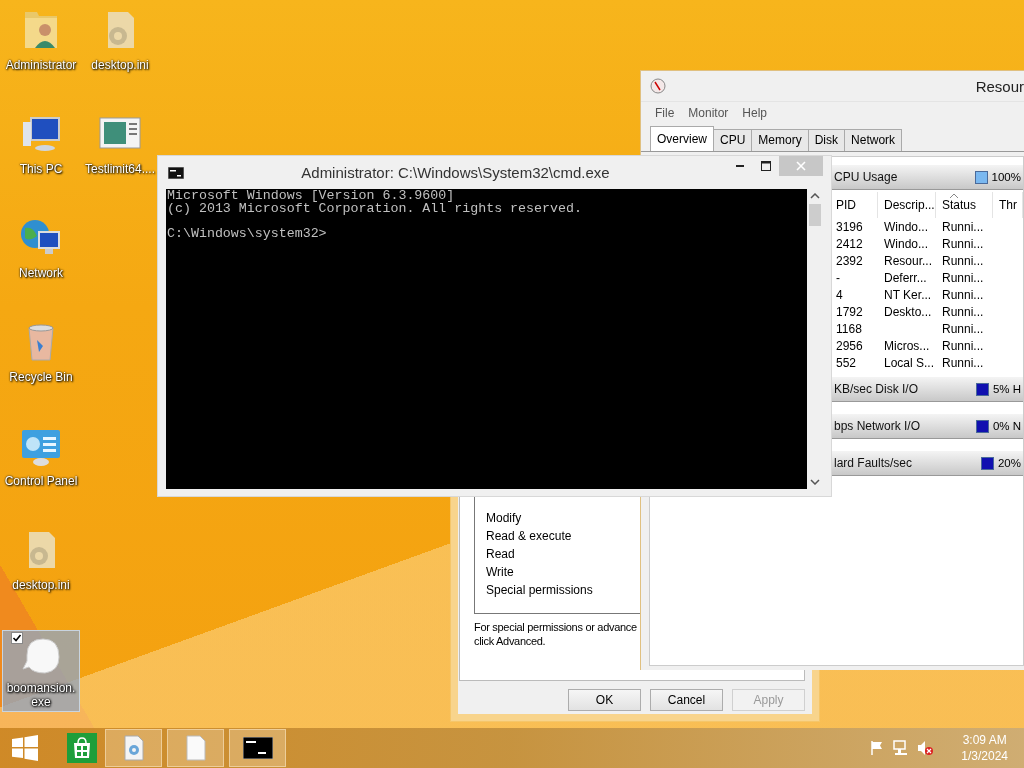  I want to click on console-line: Microsoft Windows [Version 6.3.9600], so click(311, 196).